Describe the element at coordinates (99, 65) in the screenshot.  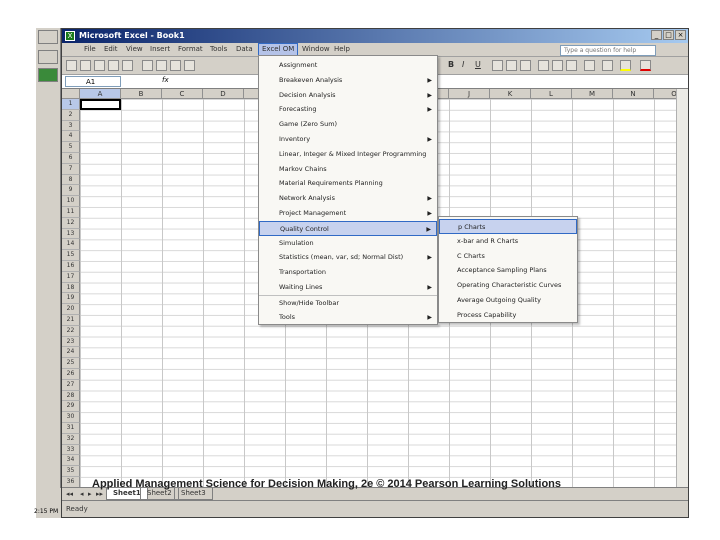
I see `save-icon` at that location.